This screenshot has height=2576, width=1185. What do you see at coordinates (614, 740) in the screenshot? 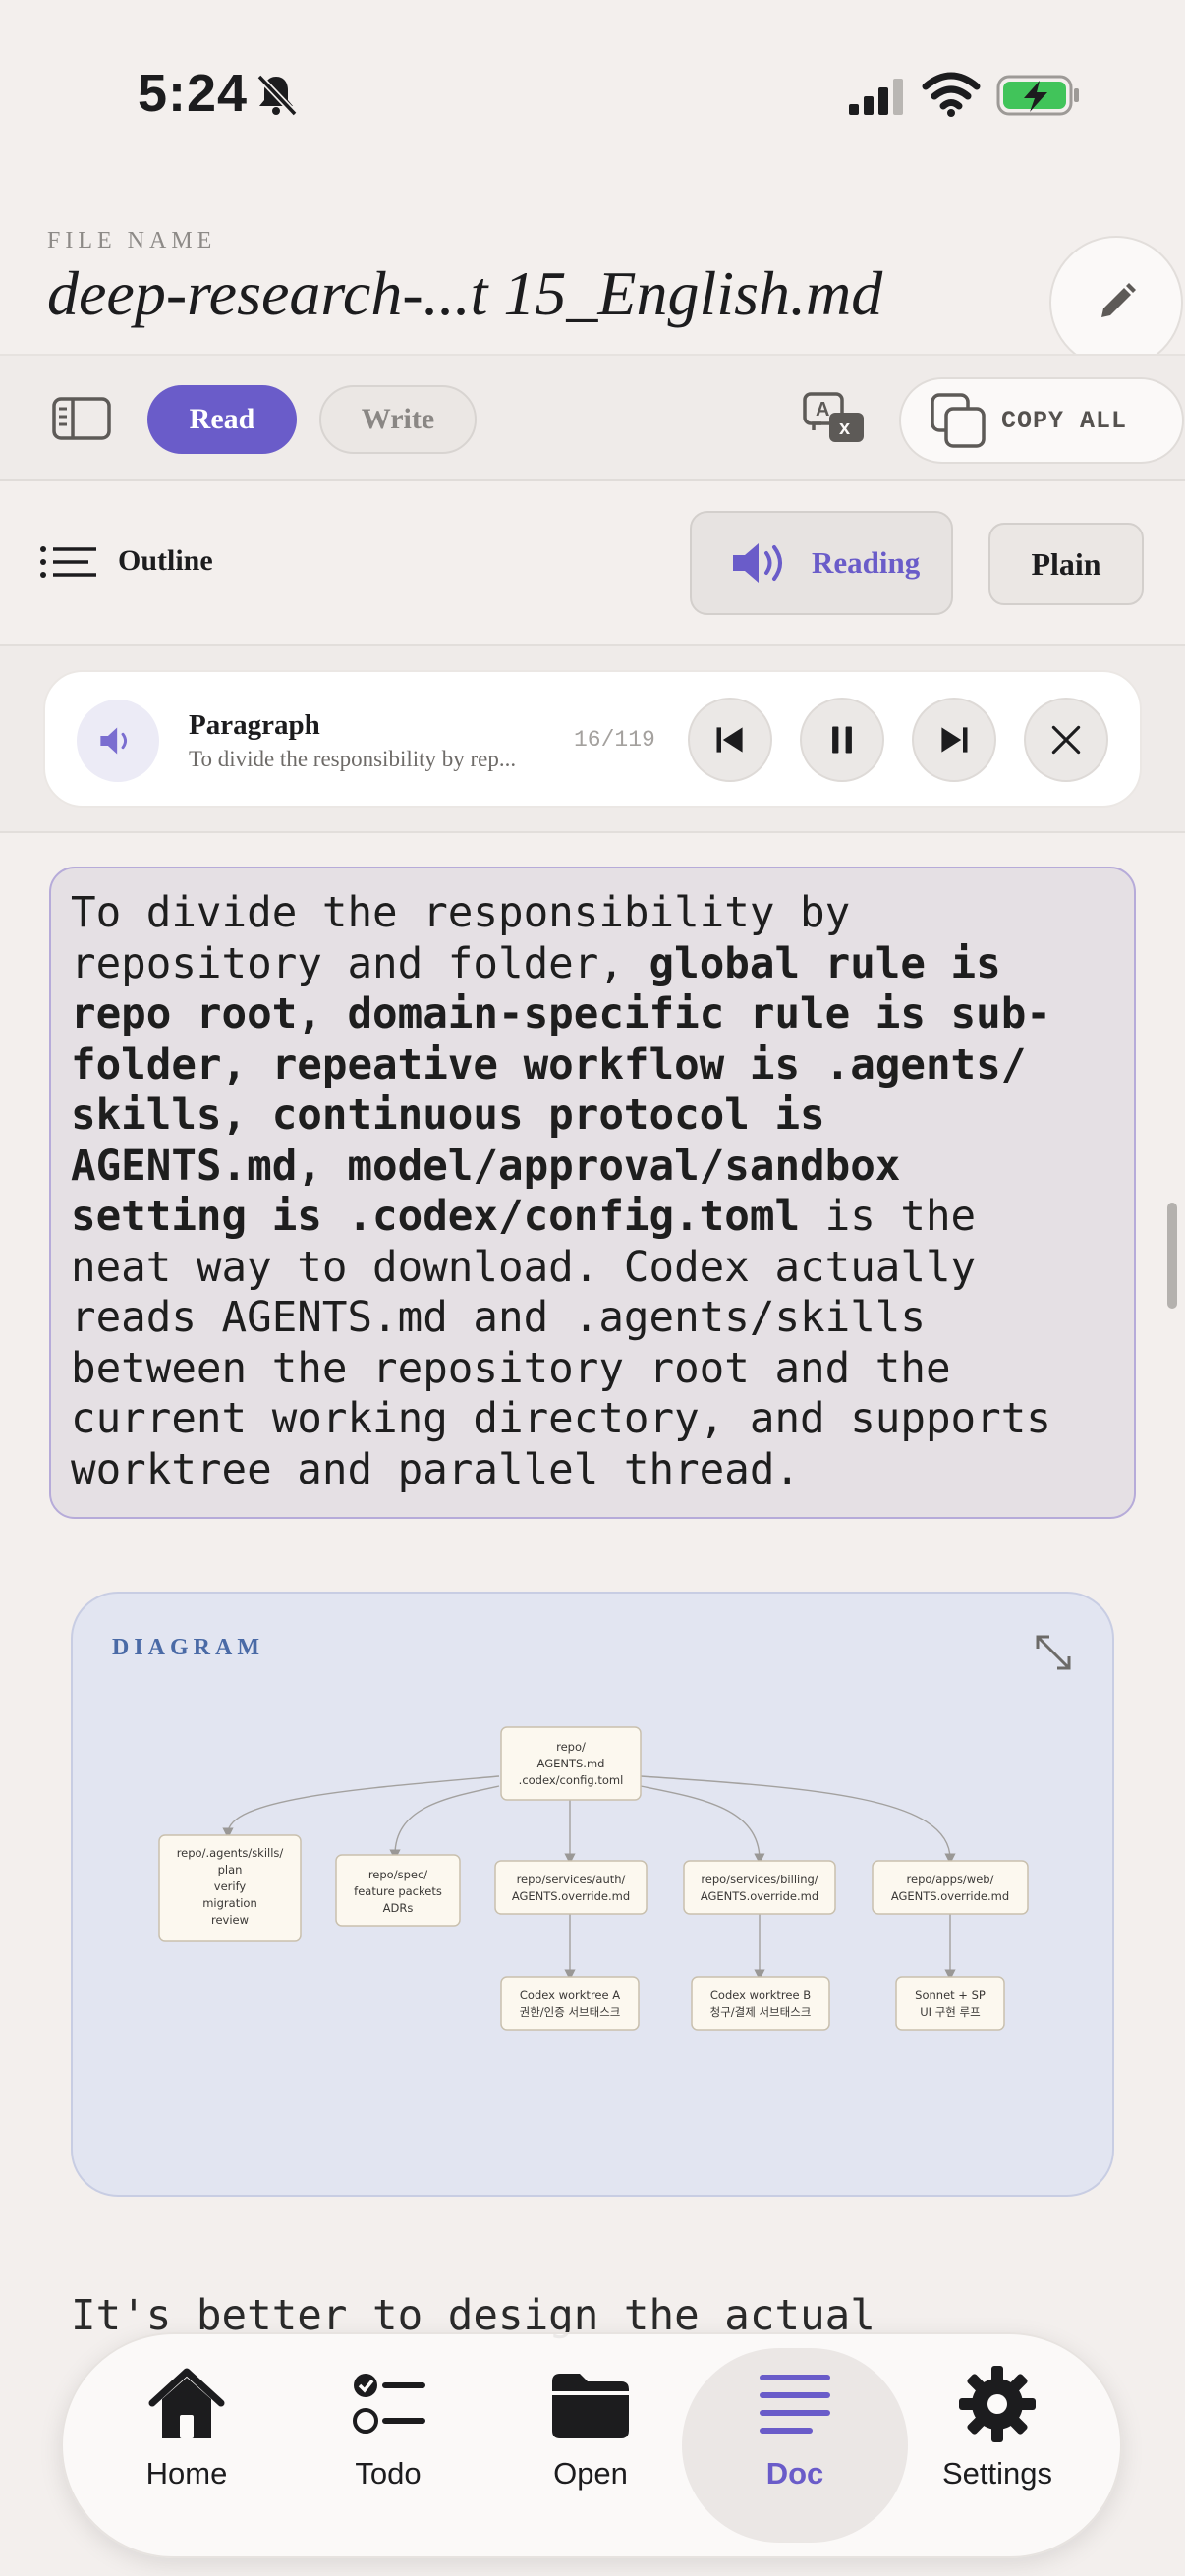
I see `player-counter: 16/119` at bounding box center [614, 740].